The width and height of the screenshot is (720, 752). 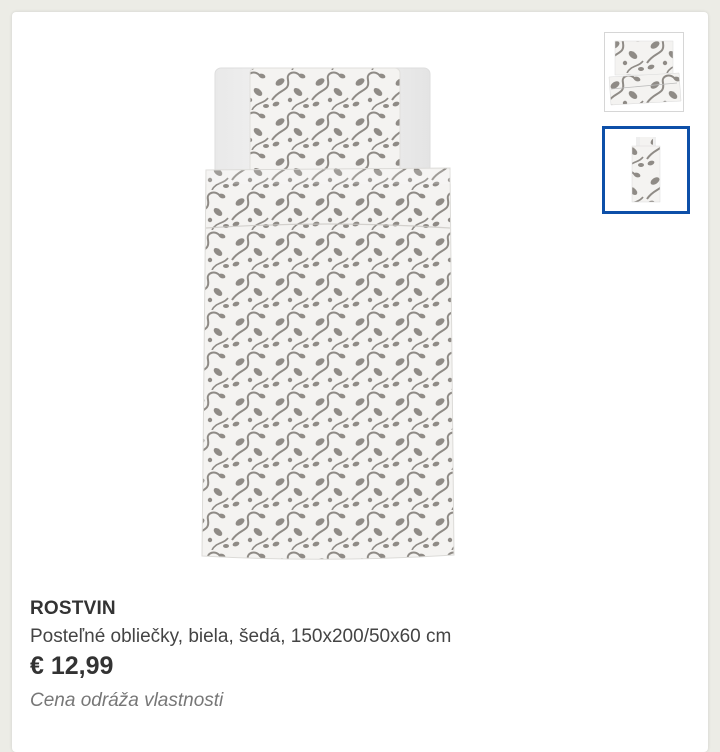 What do you see at coordinates (646, 170) in the screenshot?
I see `thumbnail-spread-set` at bounding box center [646, 170].